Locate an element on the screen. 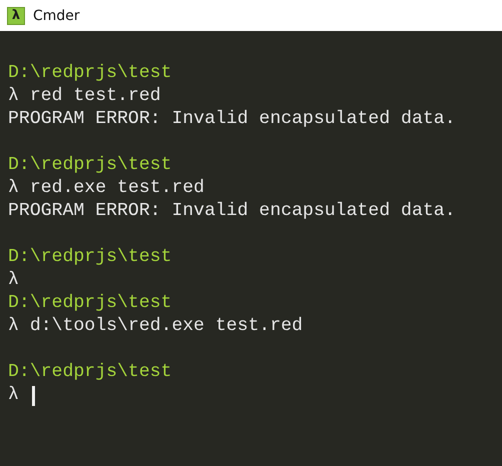 Image resolution: width=502 pixels, height=466 pixels. window-title: Cmder is located at coordinates (56, 16).